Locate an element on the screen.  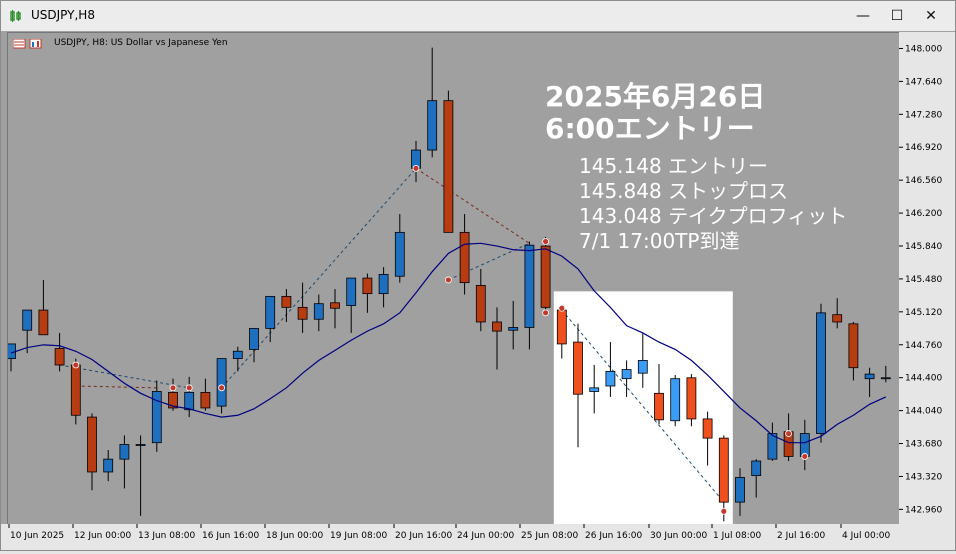
title-bar: USDJPY,H8 — ☐ ✕ is located at coordinates (478, 16).